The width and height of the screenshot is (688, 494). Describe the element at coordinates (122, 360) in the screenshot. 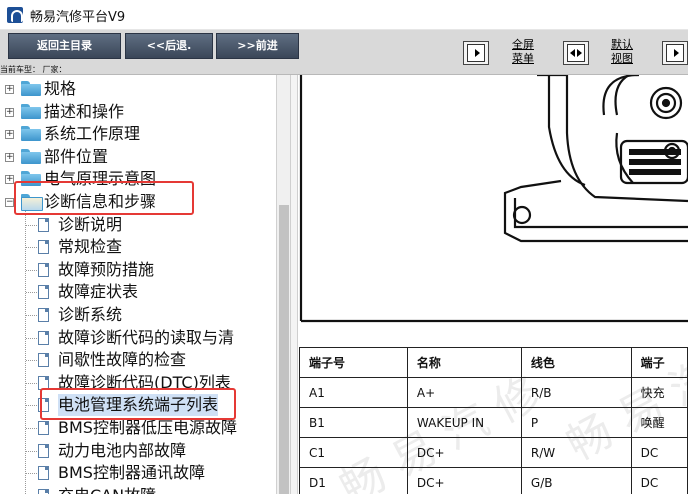

I see `tree-item: 间歇性故障的检查` at that location.